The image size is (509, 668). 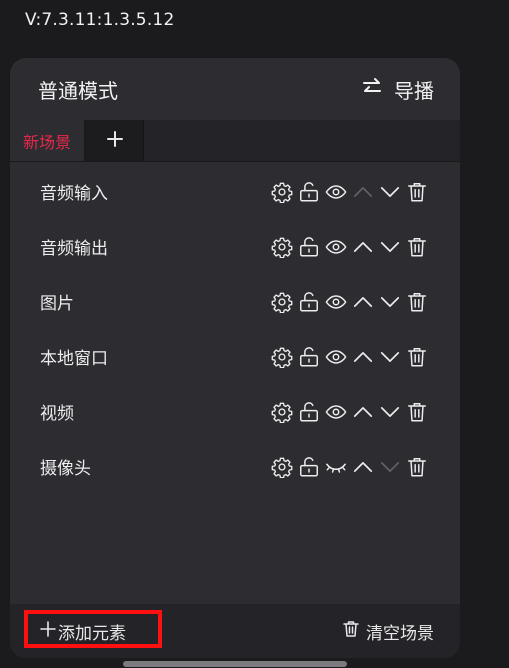 I want to click on list-item: 摄像头, so click(x=235, y=466).